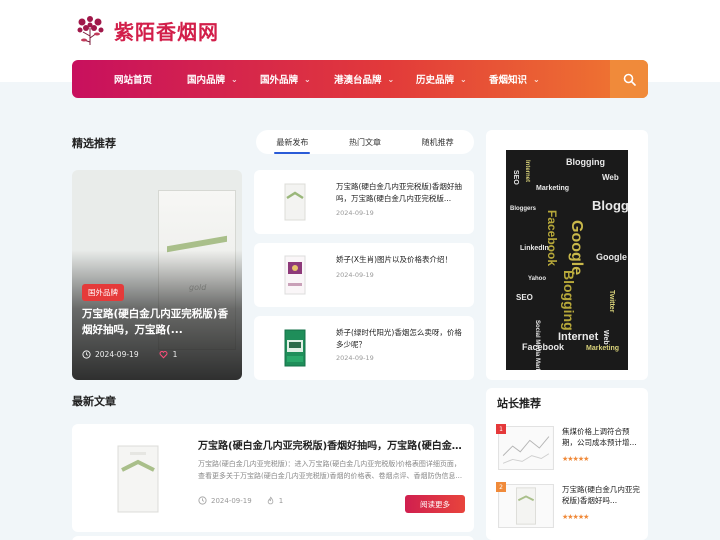  What do you see at coordinates (537, 279) in the screenshot?
I see `word-cloud-word: Yahoo` at bounding box center [537, 279].